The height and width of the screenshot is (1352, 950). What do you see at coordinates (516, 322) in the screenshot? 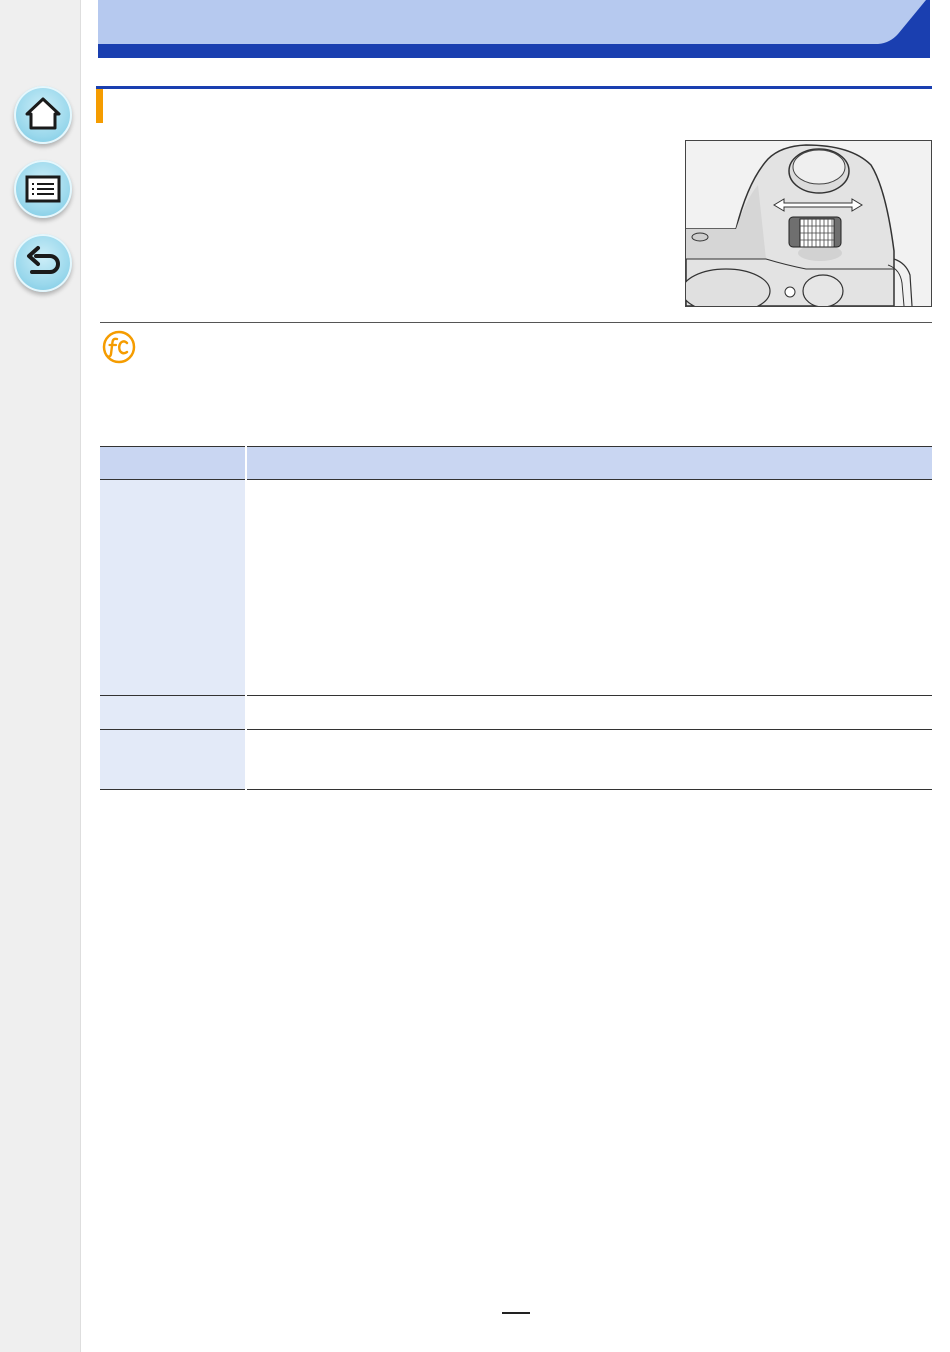
I see `section-divider` at bounding box center [516, 322].